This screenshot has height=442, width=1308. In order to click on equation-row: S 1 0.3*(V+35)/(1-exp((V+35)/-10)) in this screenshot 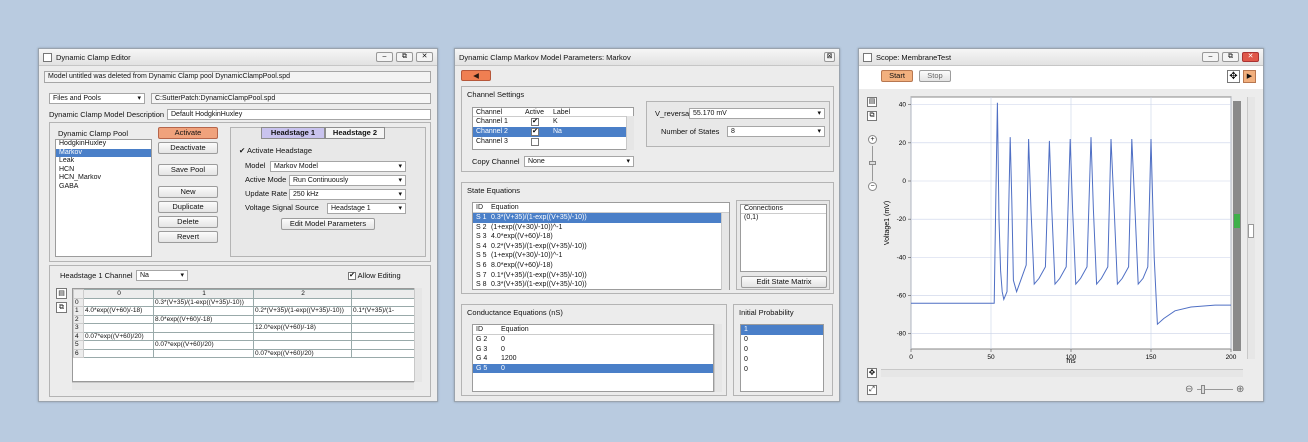, I will do `click(601, 218)`.